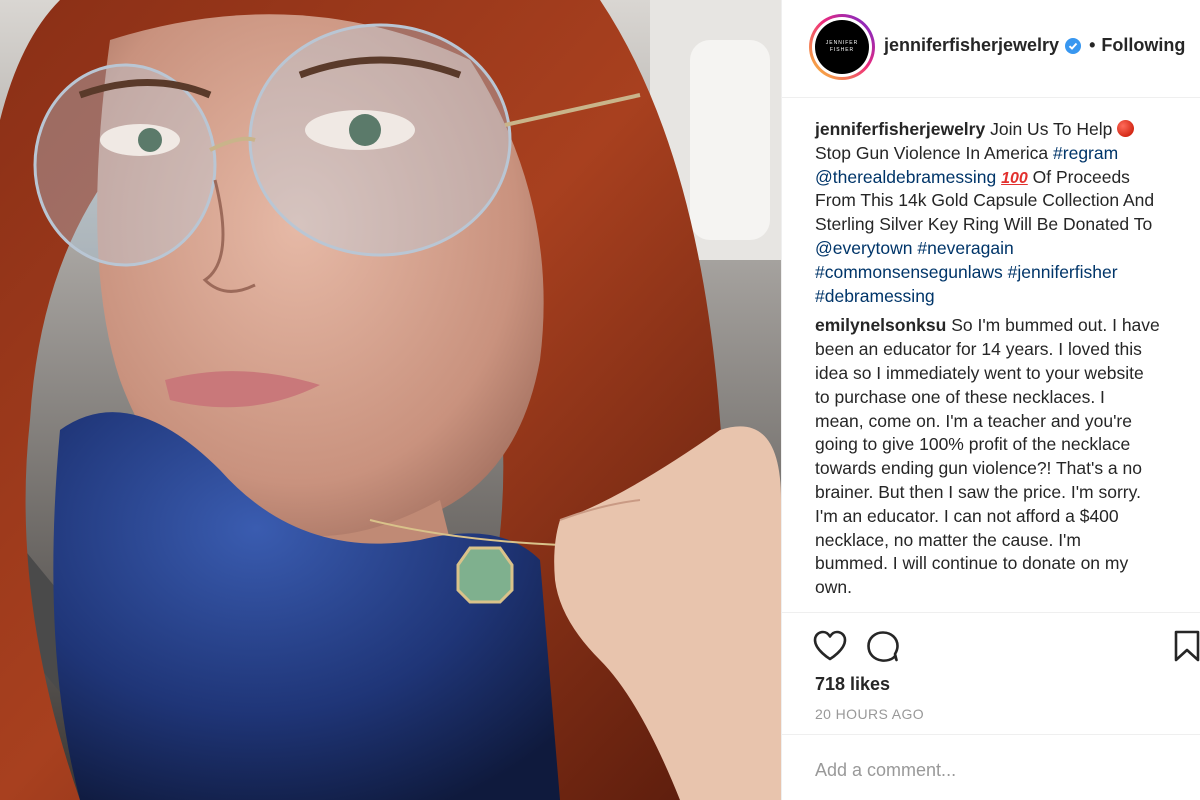 The height and width of the screenshot is (800, 1200). I want to click on header-username: jenniferfisherjewelry, so click(971, 45).